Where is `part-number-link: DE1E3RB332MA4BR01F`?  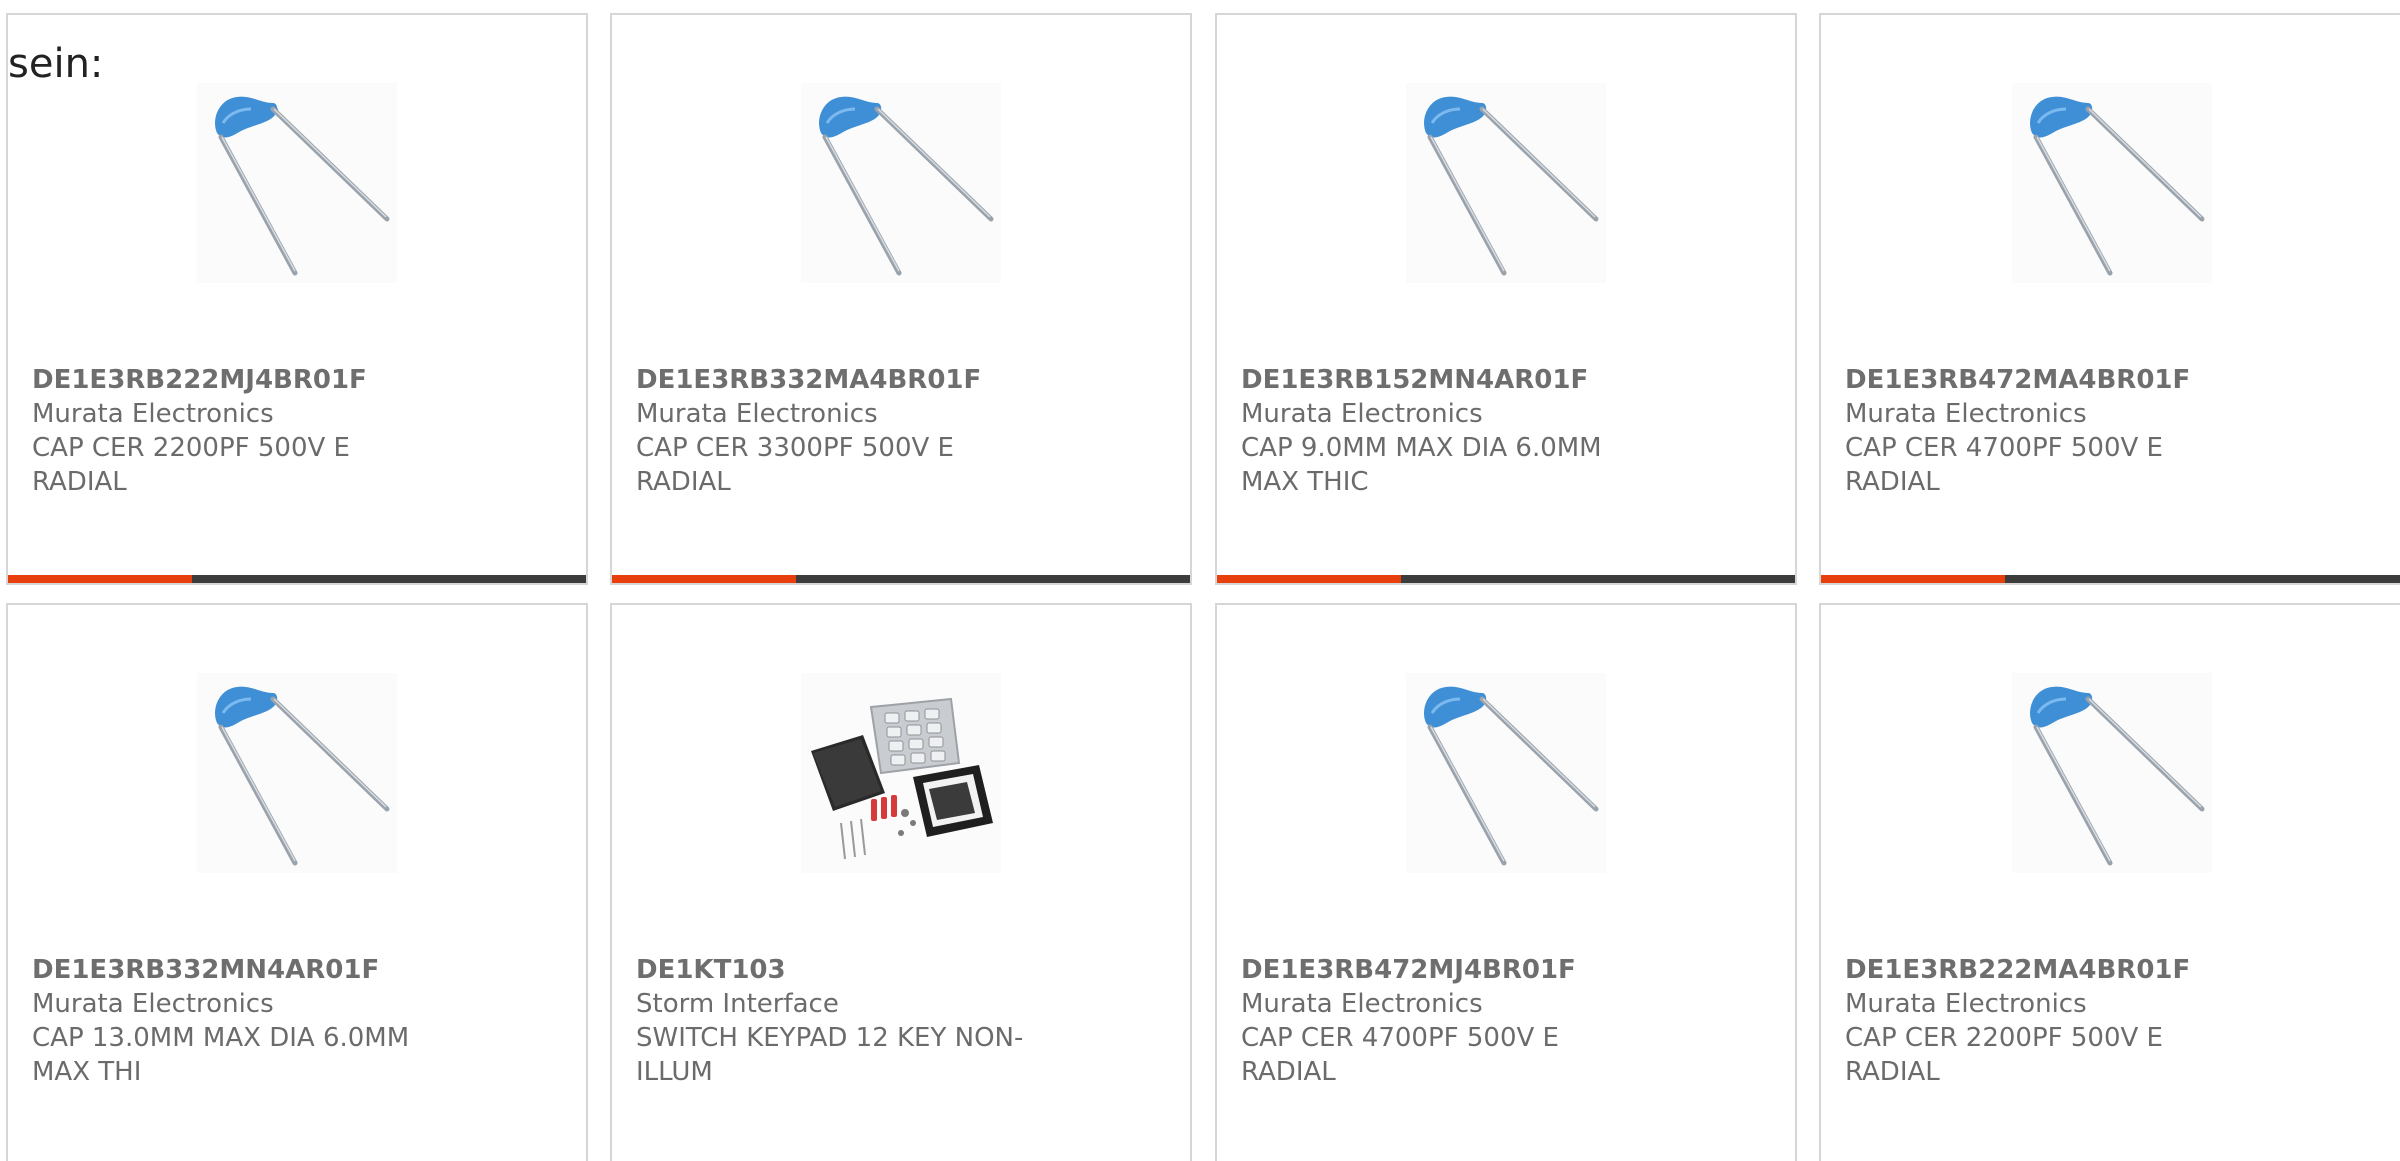 part-number-link: DE1E3RB332MA4BR01F is located at coordinates (836, 380).